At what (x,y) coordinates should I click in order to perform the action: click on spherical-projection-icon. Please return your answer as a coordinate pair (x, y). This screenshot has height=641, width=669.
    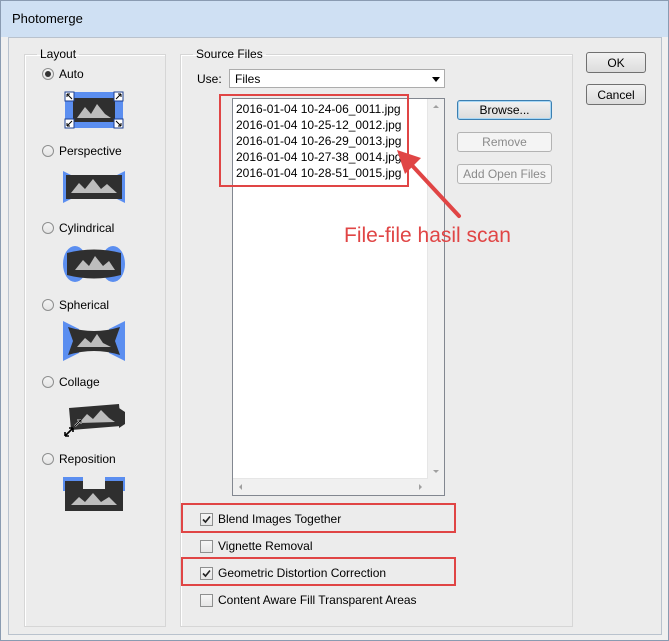
    Looking at the image, I should click on (94, 341).